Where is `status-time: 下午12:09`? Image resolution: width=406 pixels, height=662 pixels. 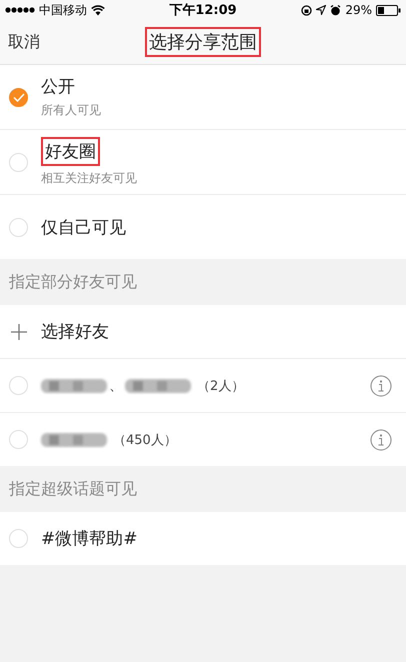 status-time: 下午12:09 is located at coordinates (203, 10).